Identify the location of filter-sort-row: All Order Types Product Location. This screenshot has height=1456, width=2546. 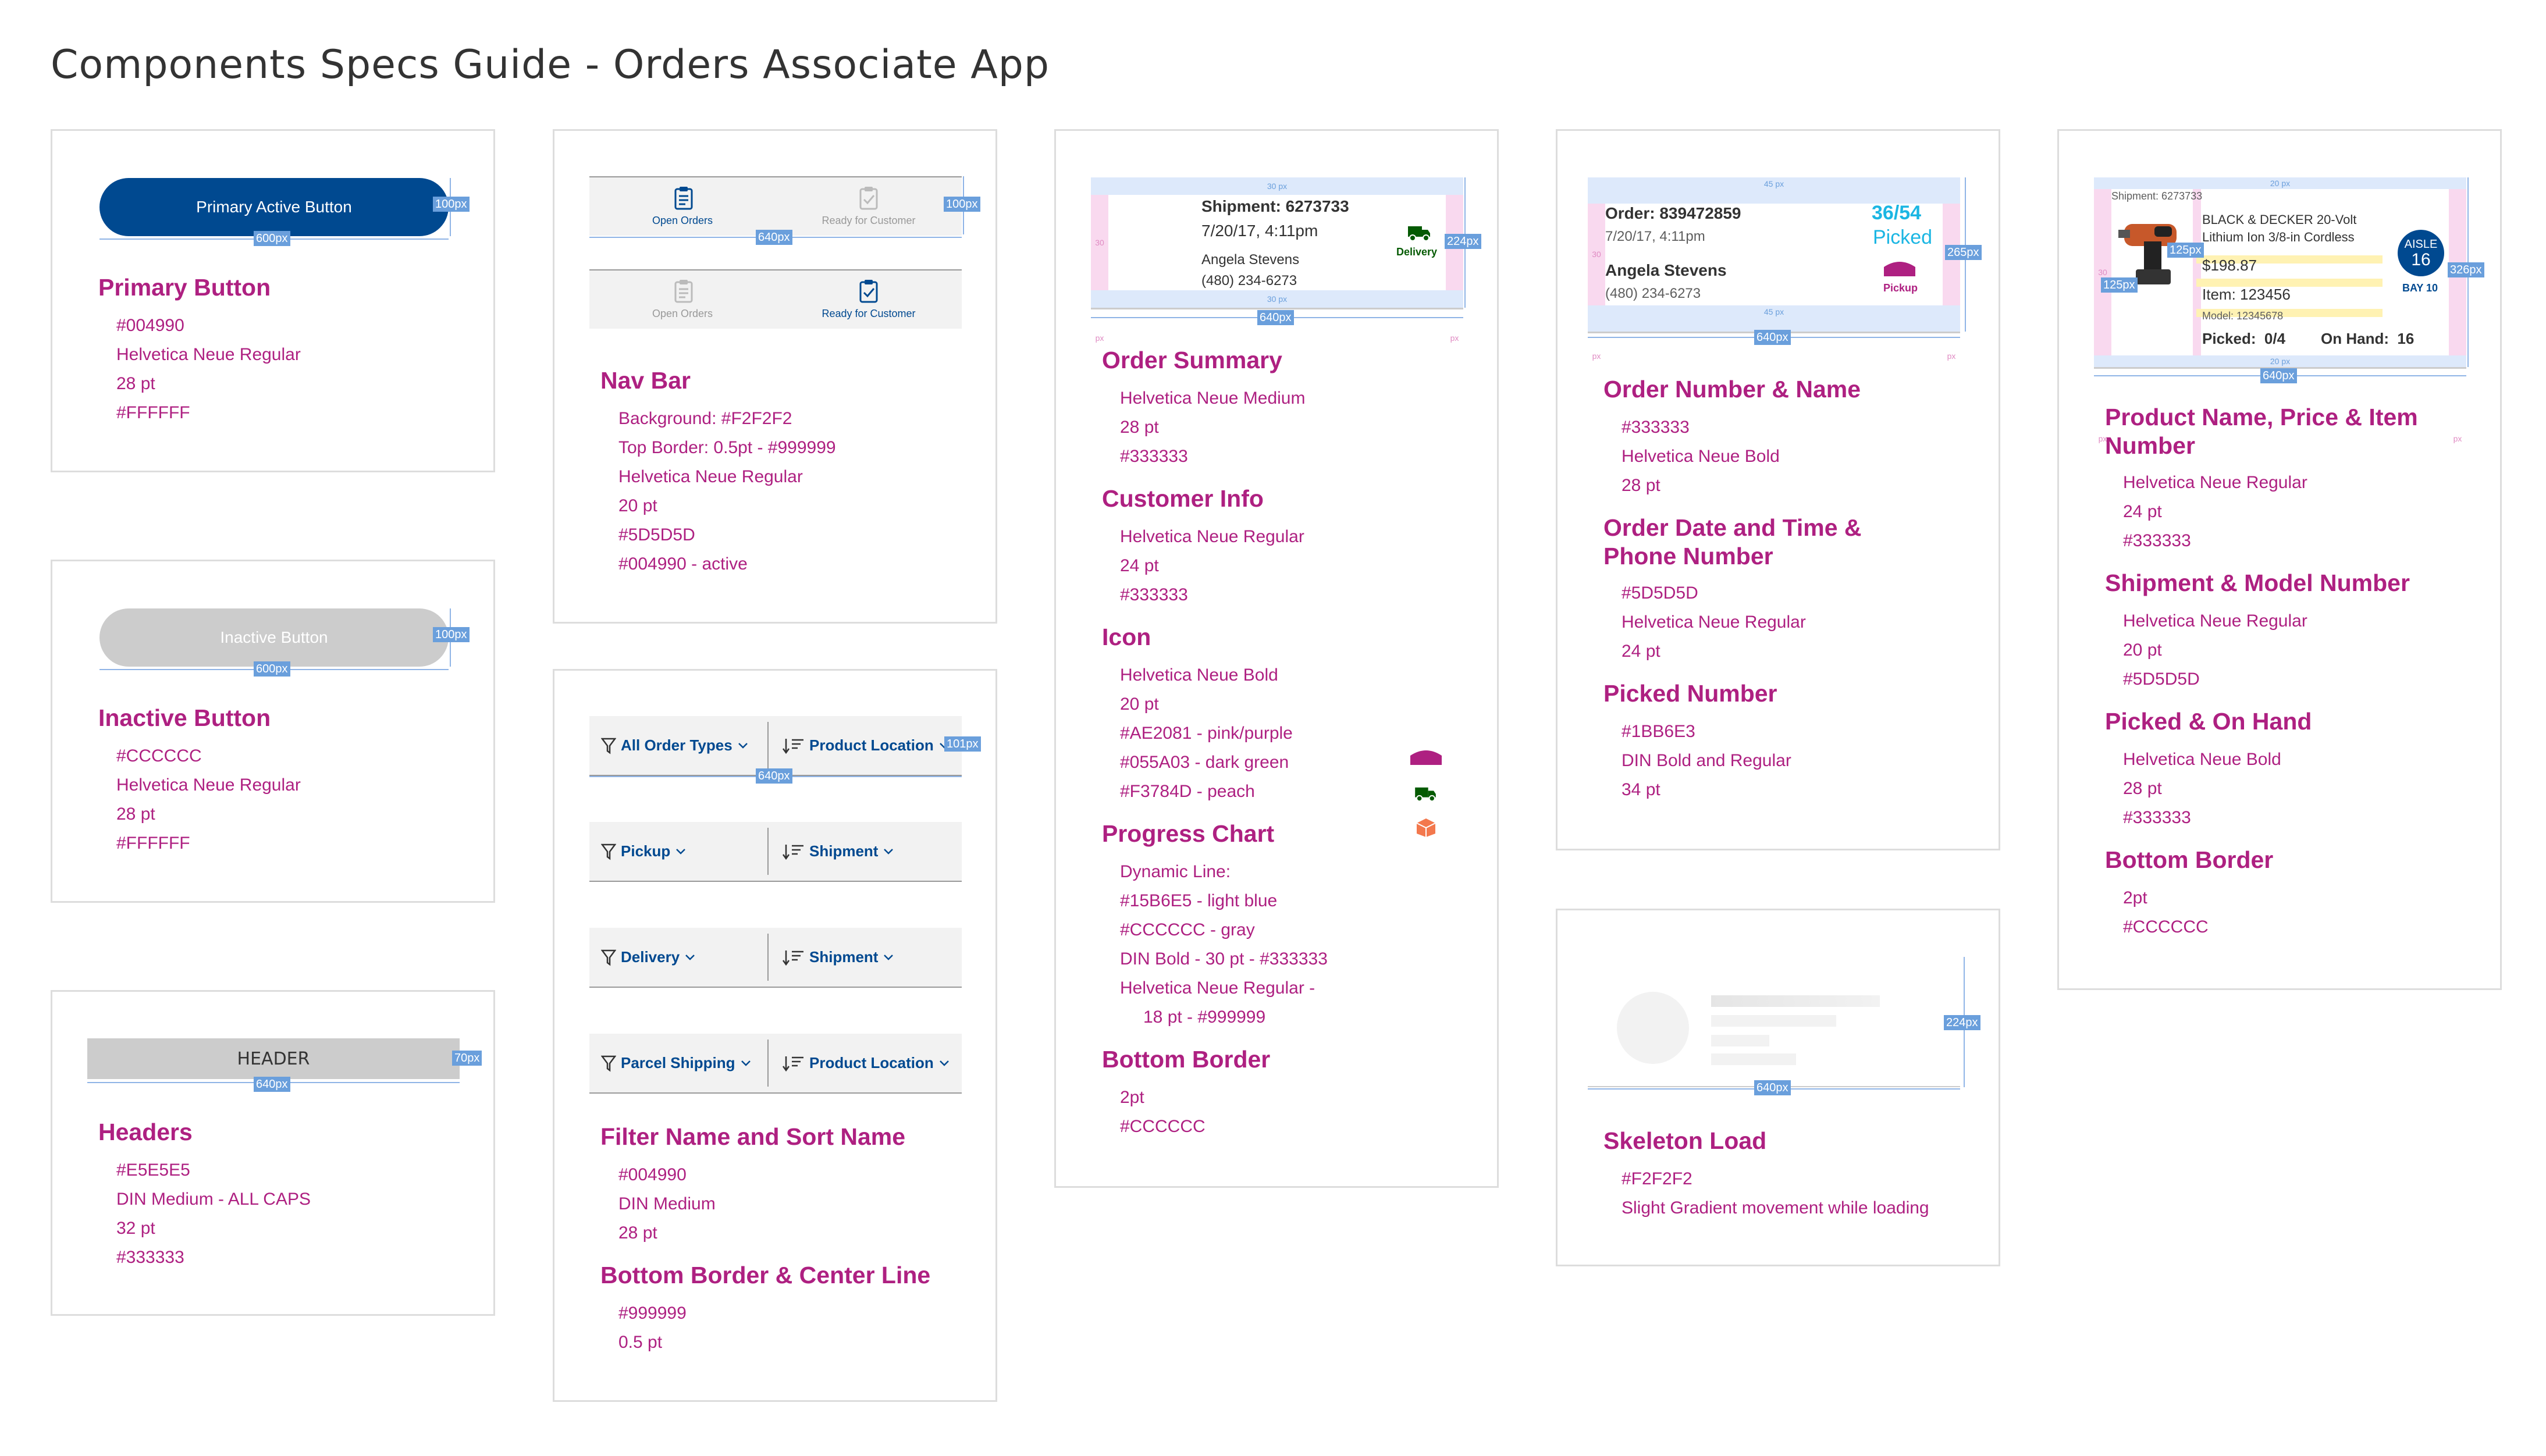
(775, 746).